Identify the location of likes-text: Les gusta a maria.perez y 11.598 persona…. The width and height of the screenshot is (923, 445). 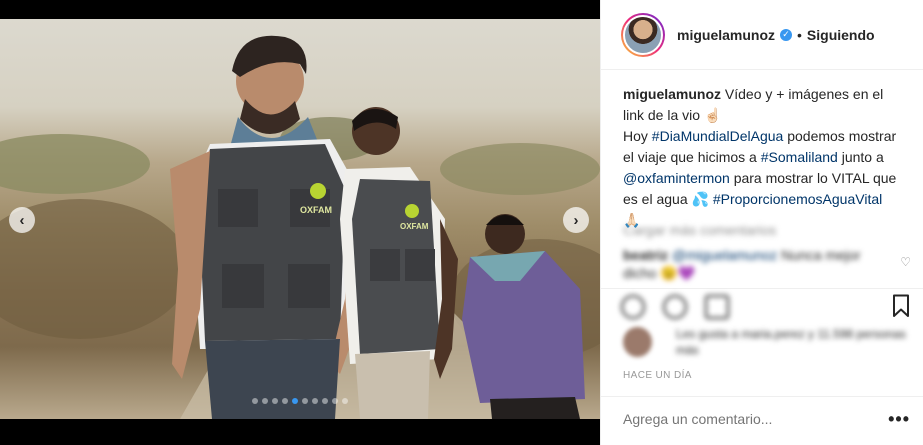
(799, 342).